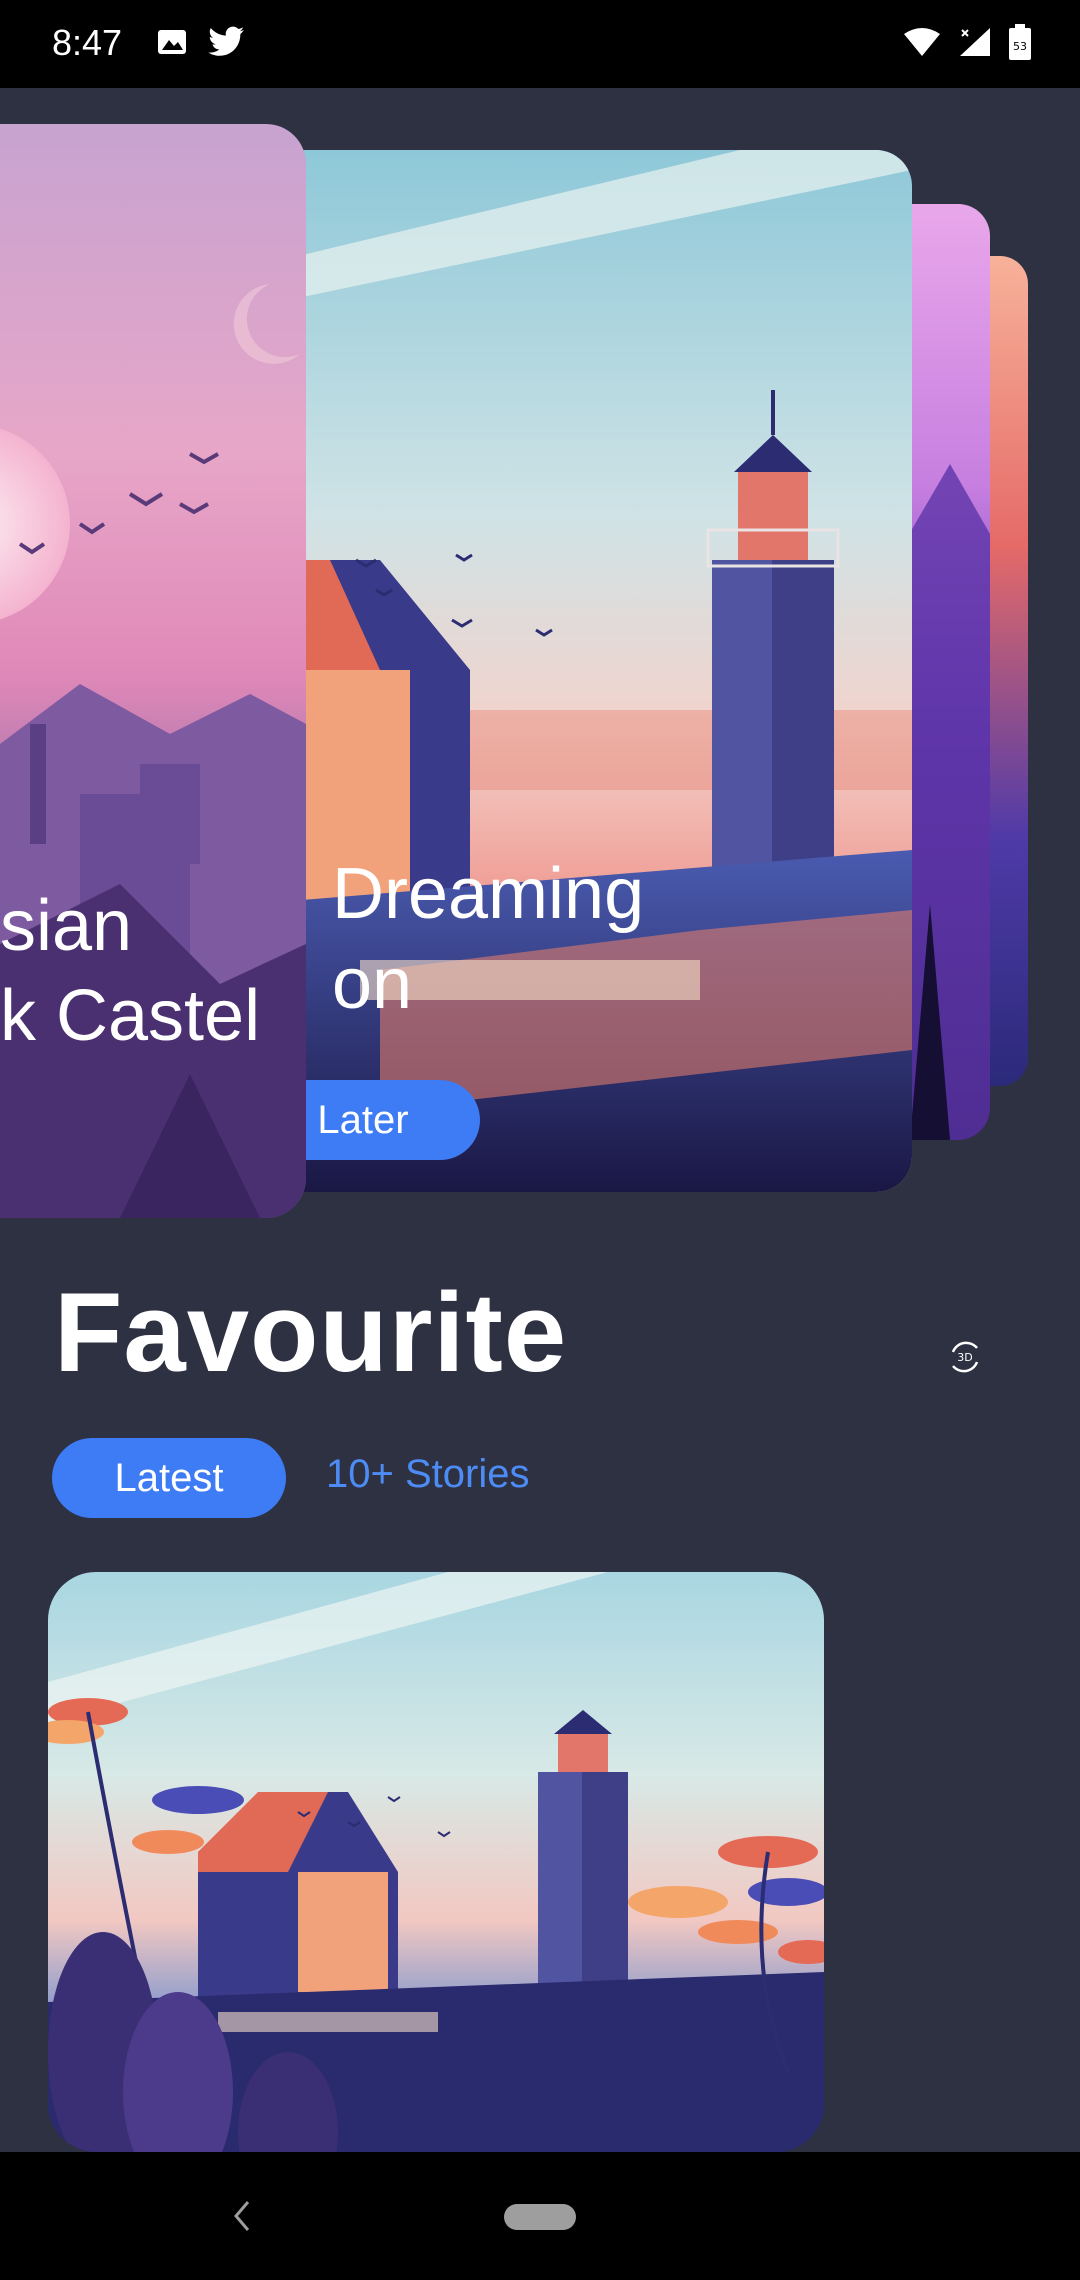 This screenshot has height=2280, width=1080. What do you see at coordinates (226, 41) in the screenshot?
I see `twitter-icon` at bounding box center [226, 41].